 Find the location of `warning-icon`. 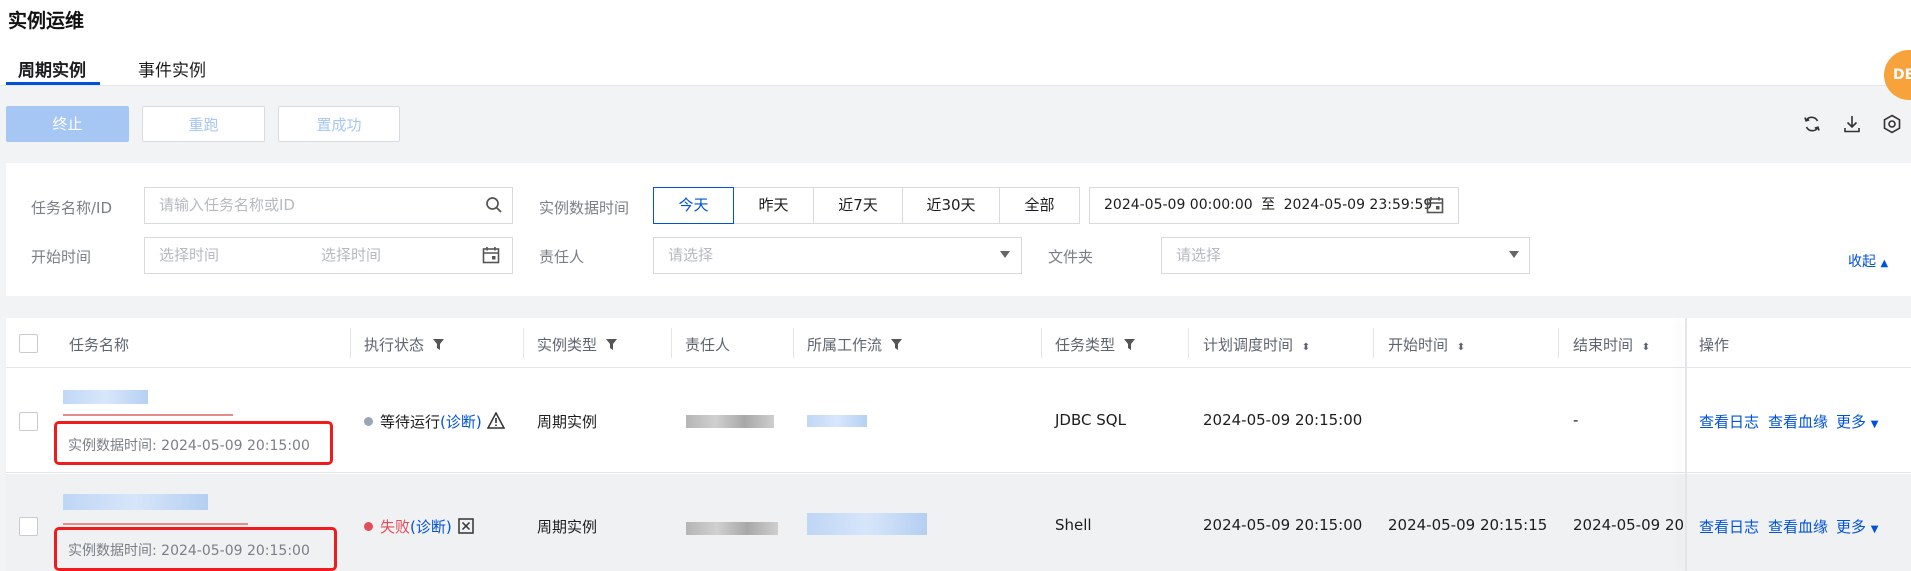

warning-icon is located at coordinates (496, 420).